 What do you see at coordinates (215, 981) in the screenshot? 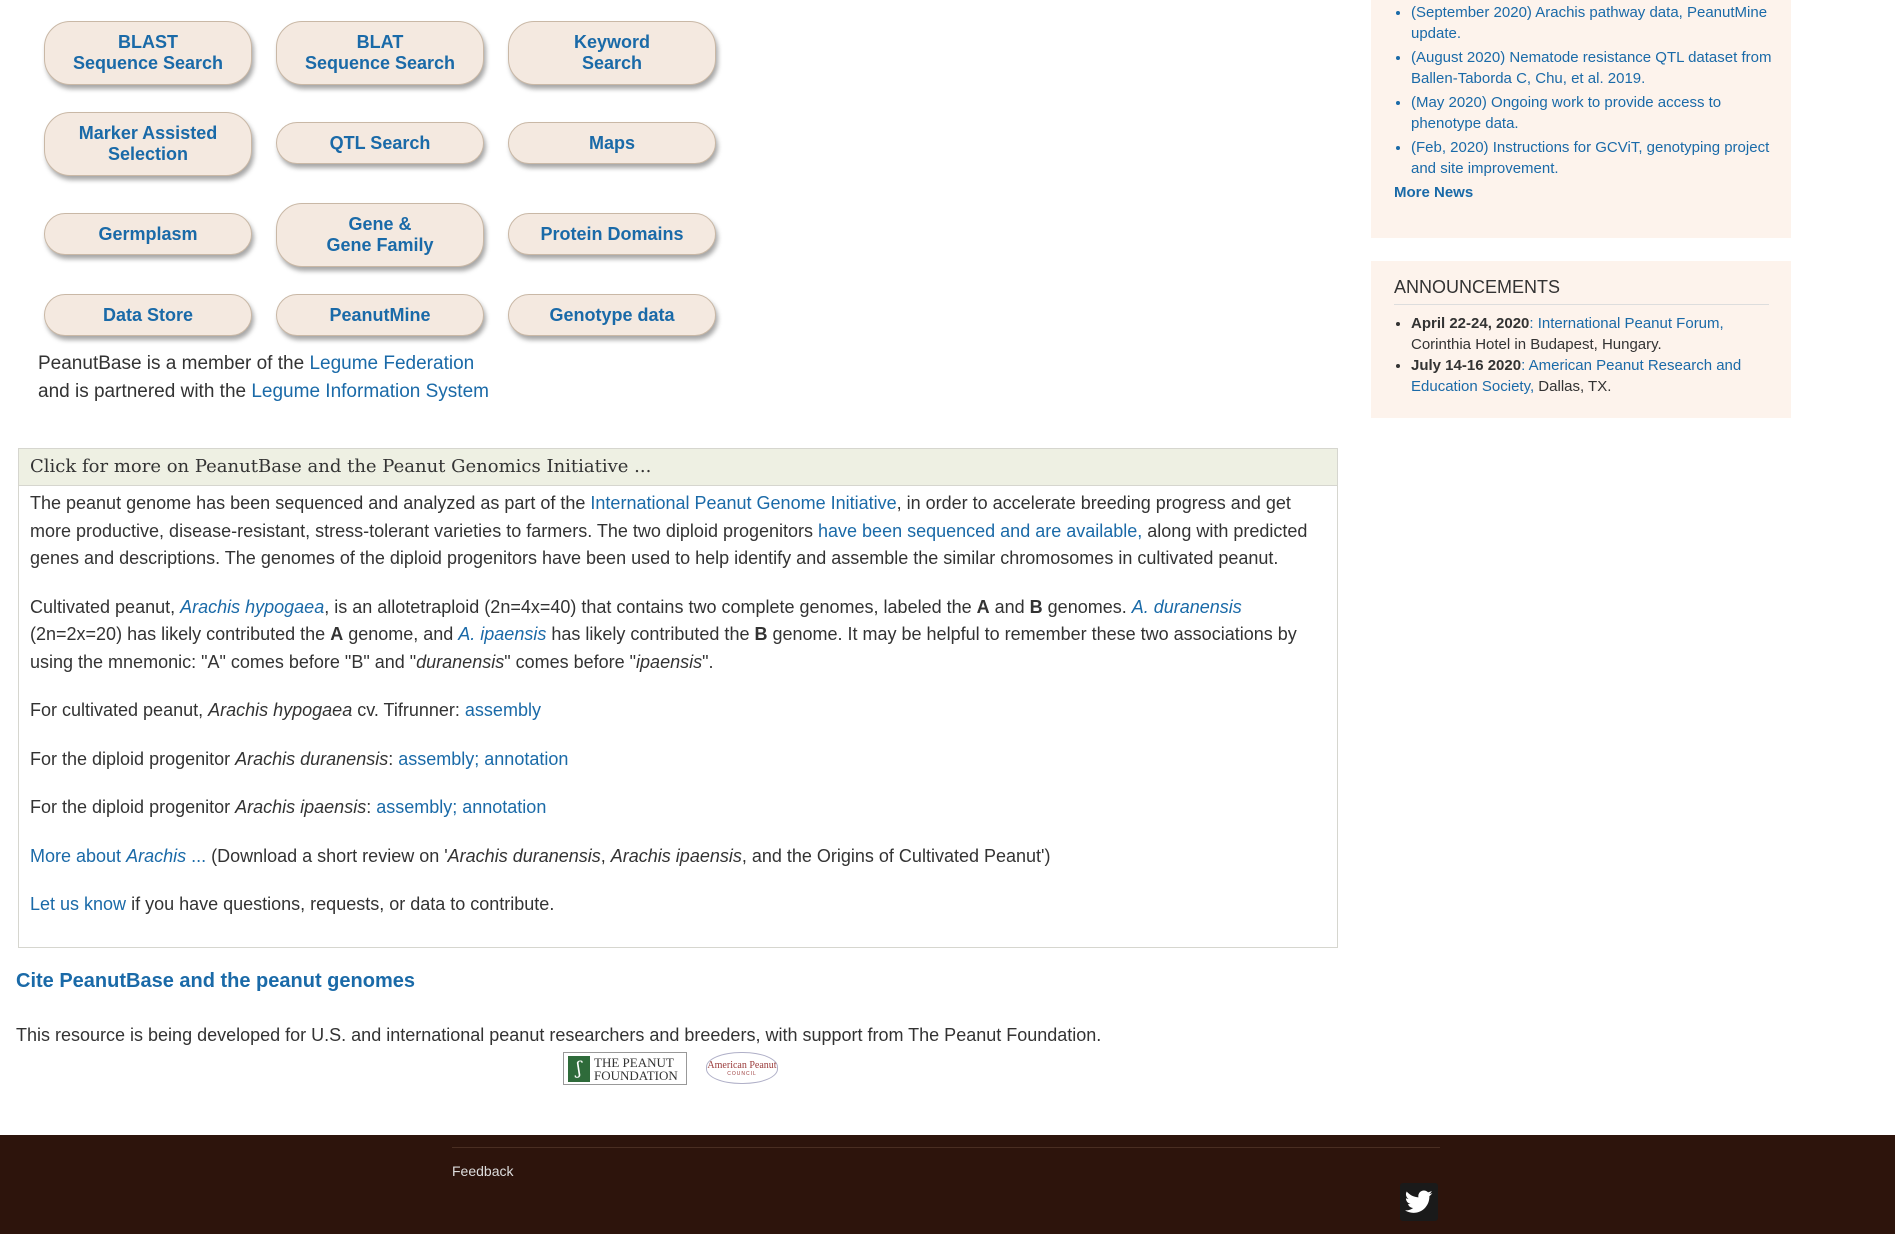
I see `cite-peanutbase-link: Cite PeanutBase and the peanut genomes` at bounding box center [215, 981].